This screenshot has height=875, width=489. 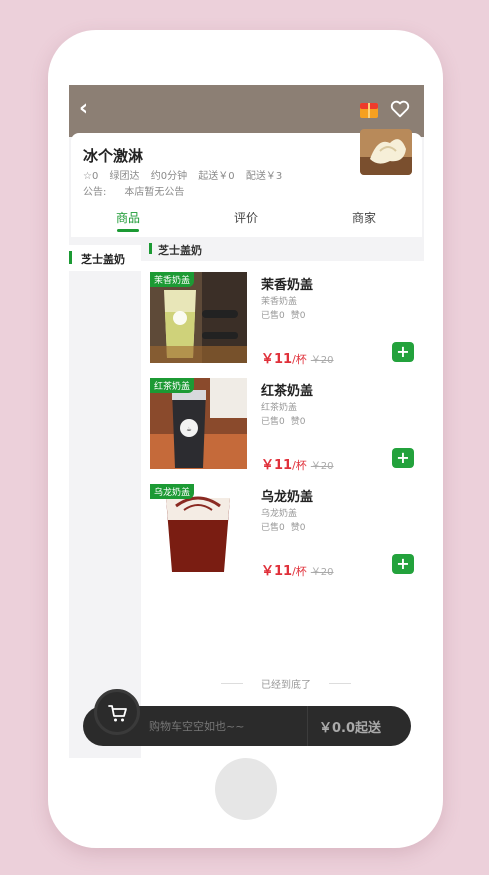 I want to click on back-icon: ‹, so click(x=91, y=109).